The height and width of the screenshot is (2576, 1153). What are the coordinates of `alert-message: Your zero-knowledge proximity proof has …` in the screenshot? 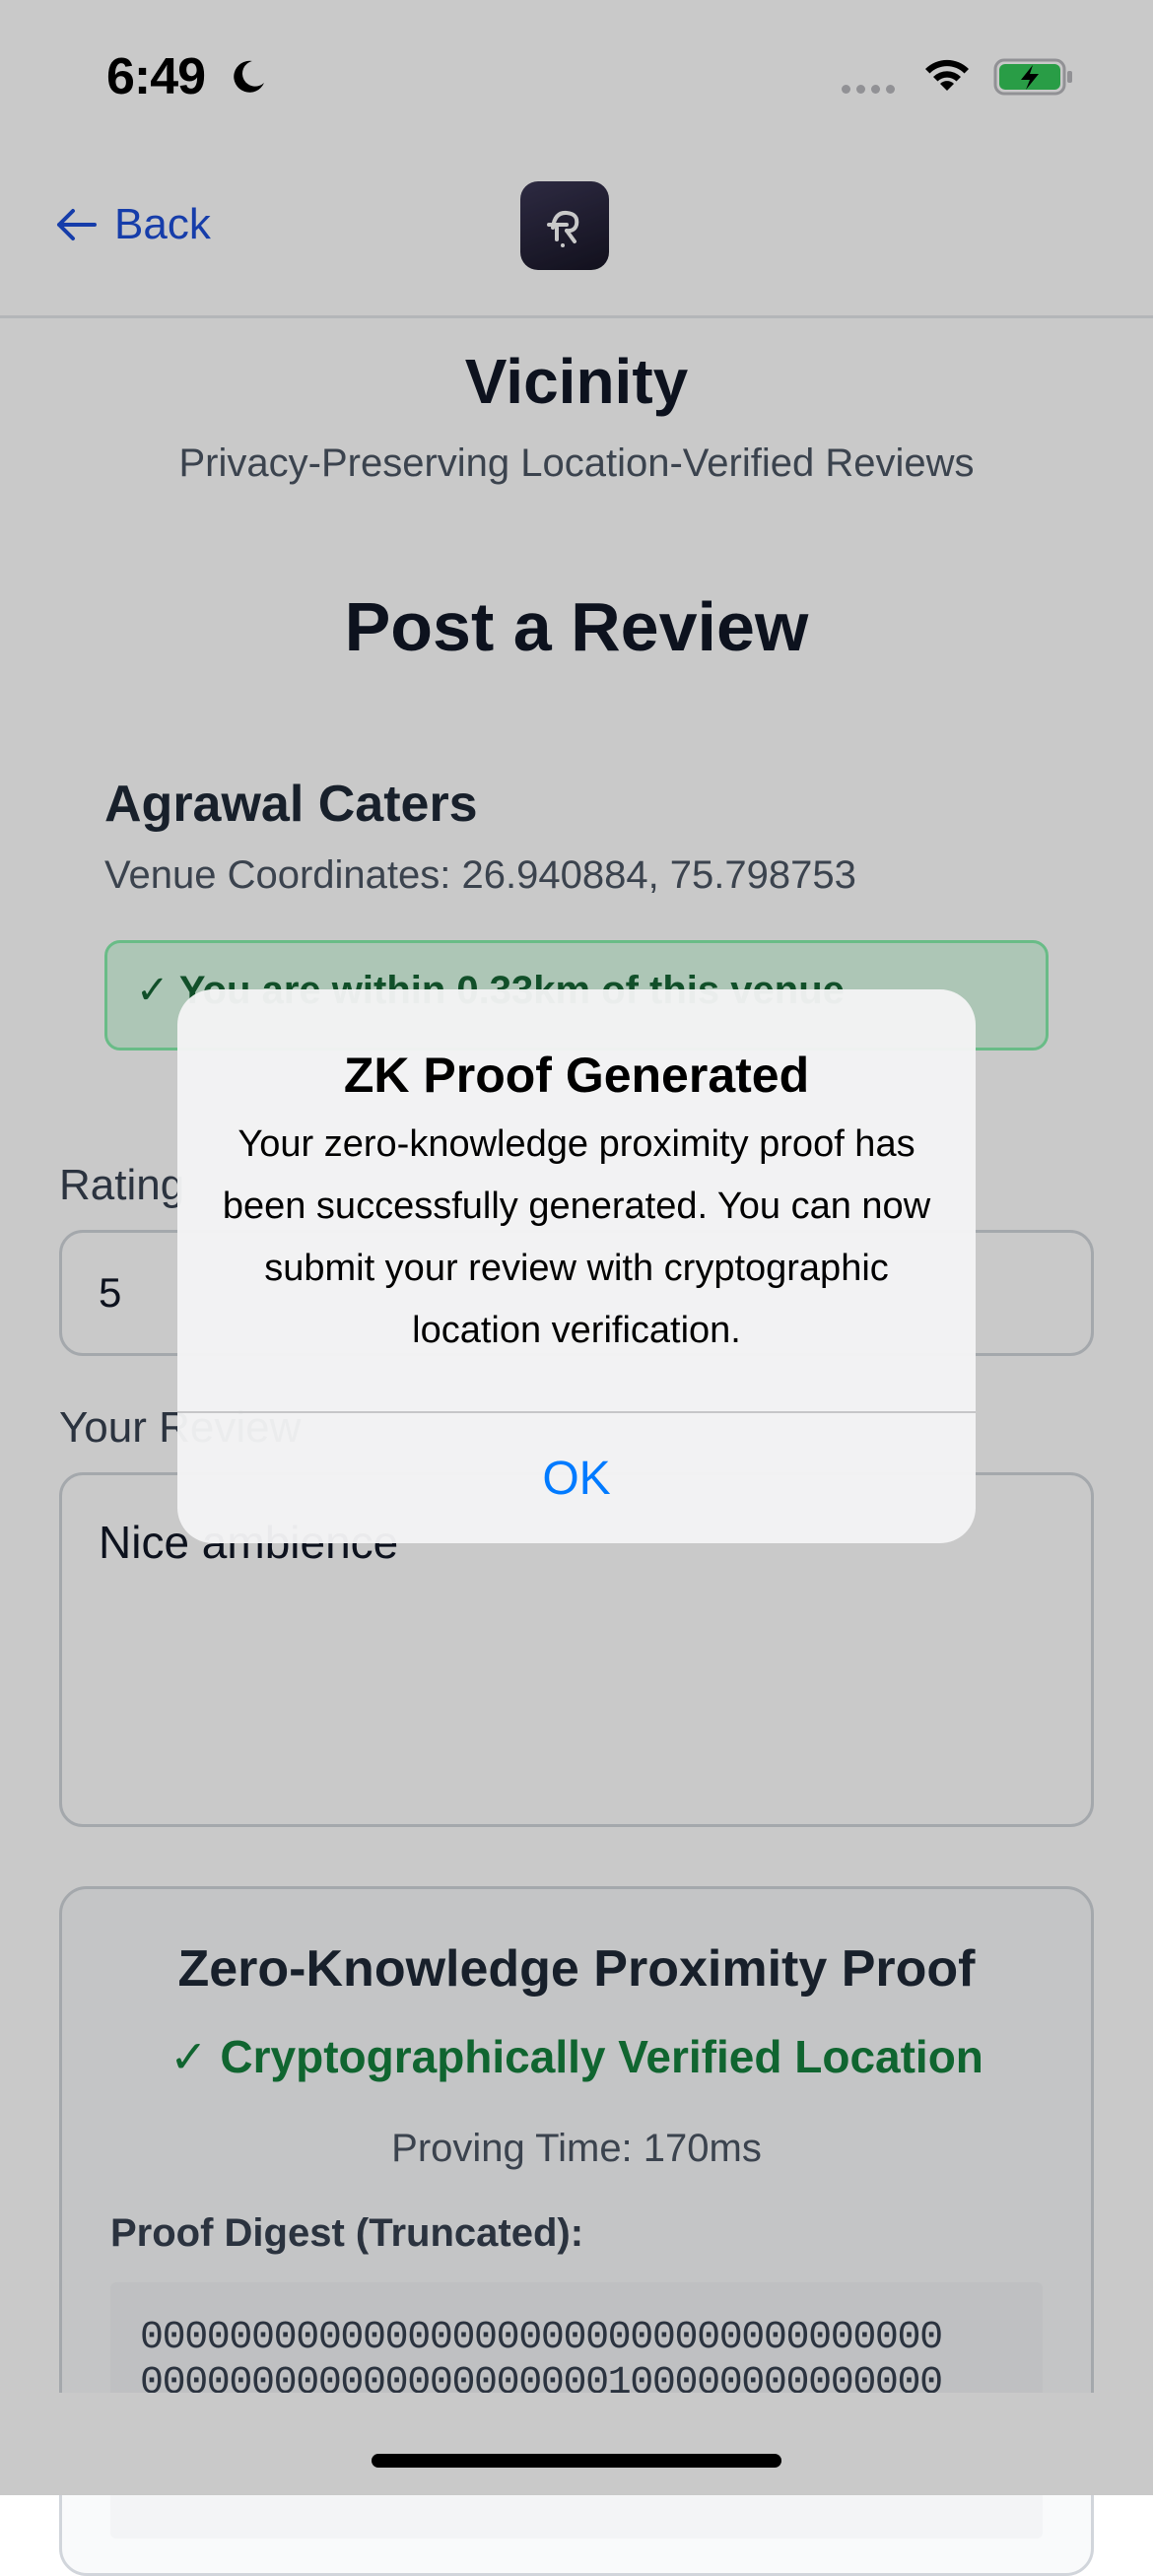 It's located at (576, 1237).